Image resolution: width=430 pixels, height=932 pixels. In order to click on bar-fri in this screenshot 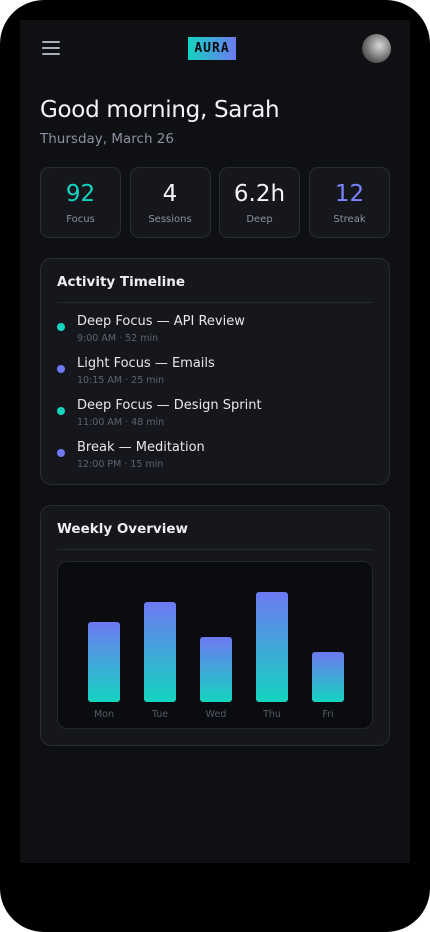, I will do `click(328, 677)`.